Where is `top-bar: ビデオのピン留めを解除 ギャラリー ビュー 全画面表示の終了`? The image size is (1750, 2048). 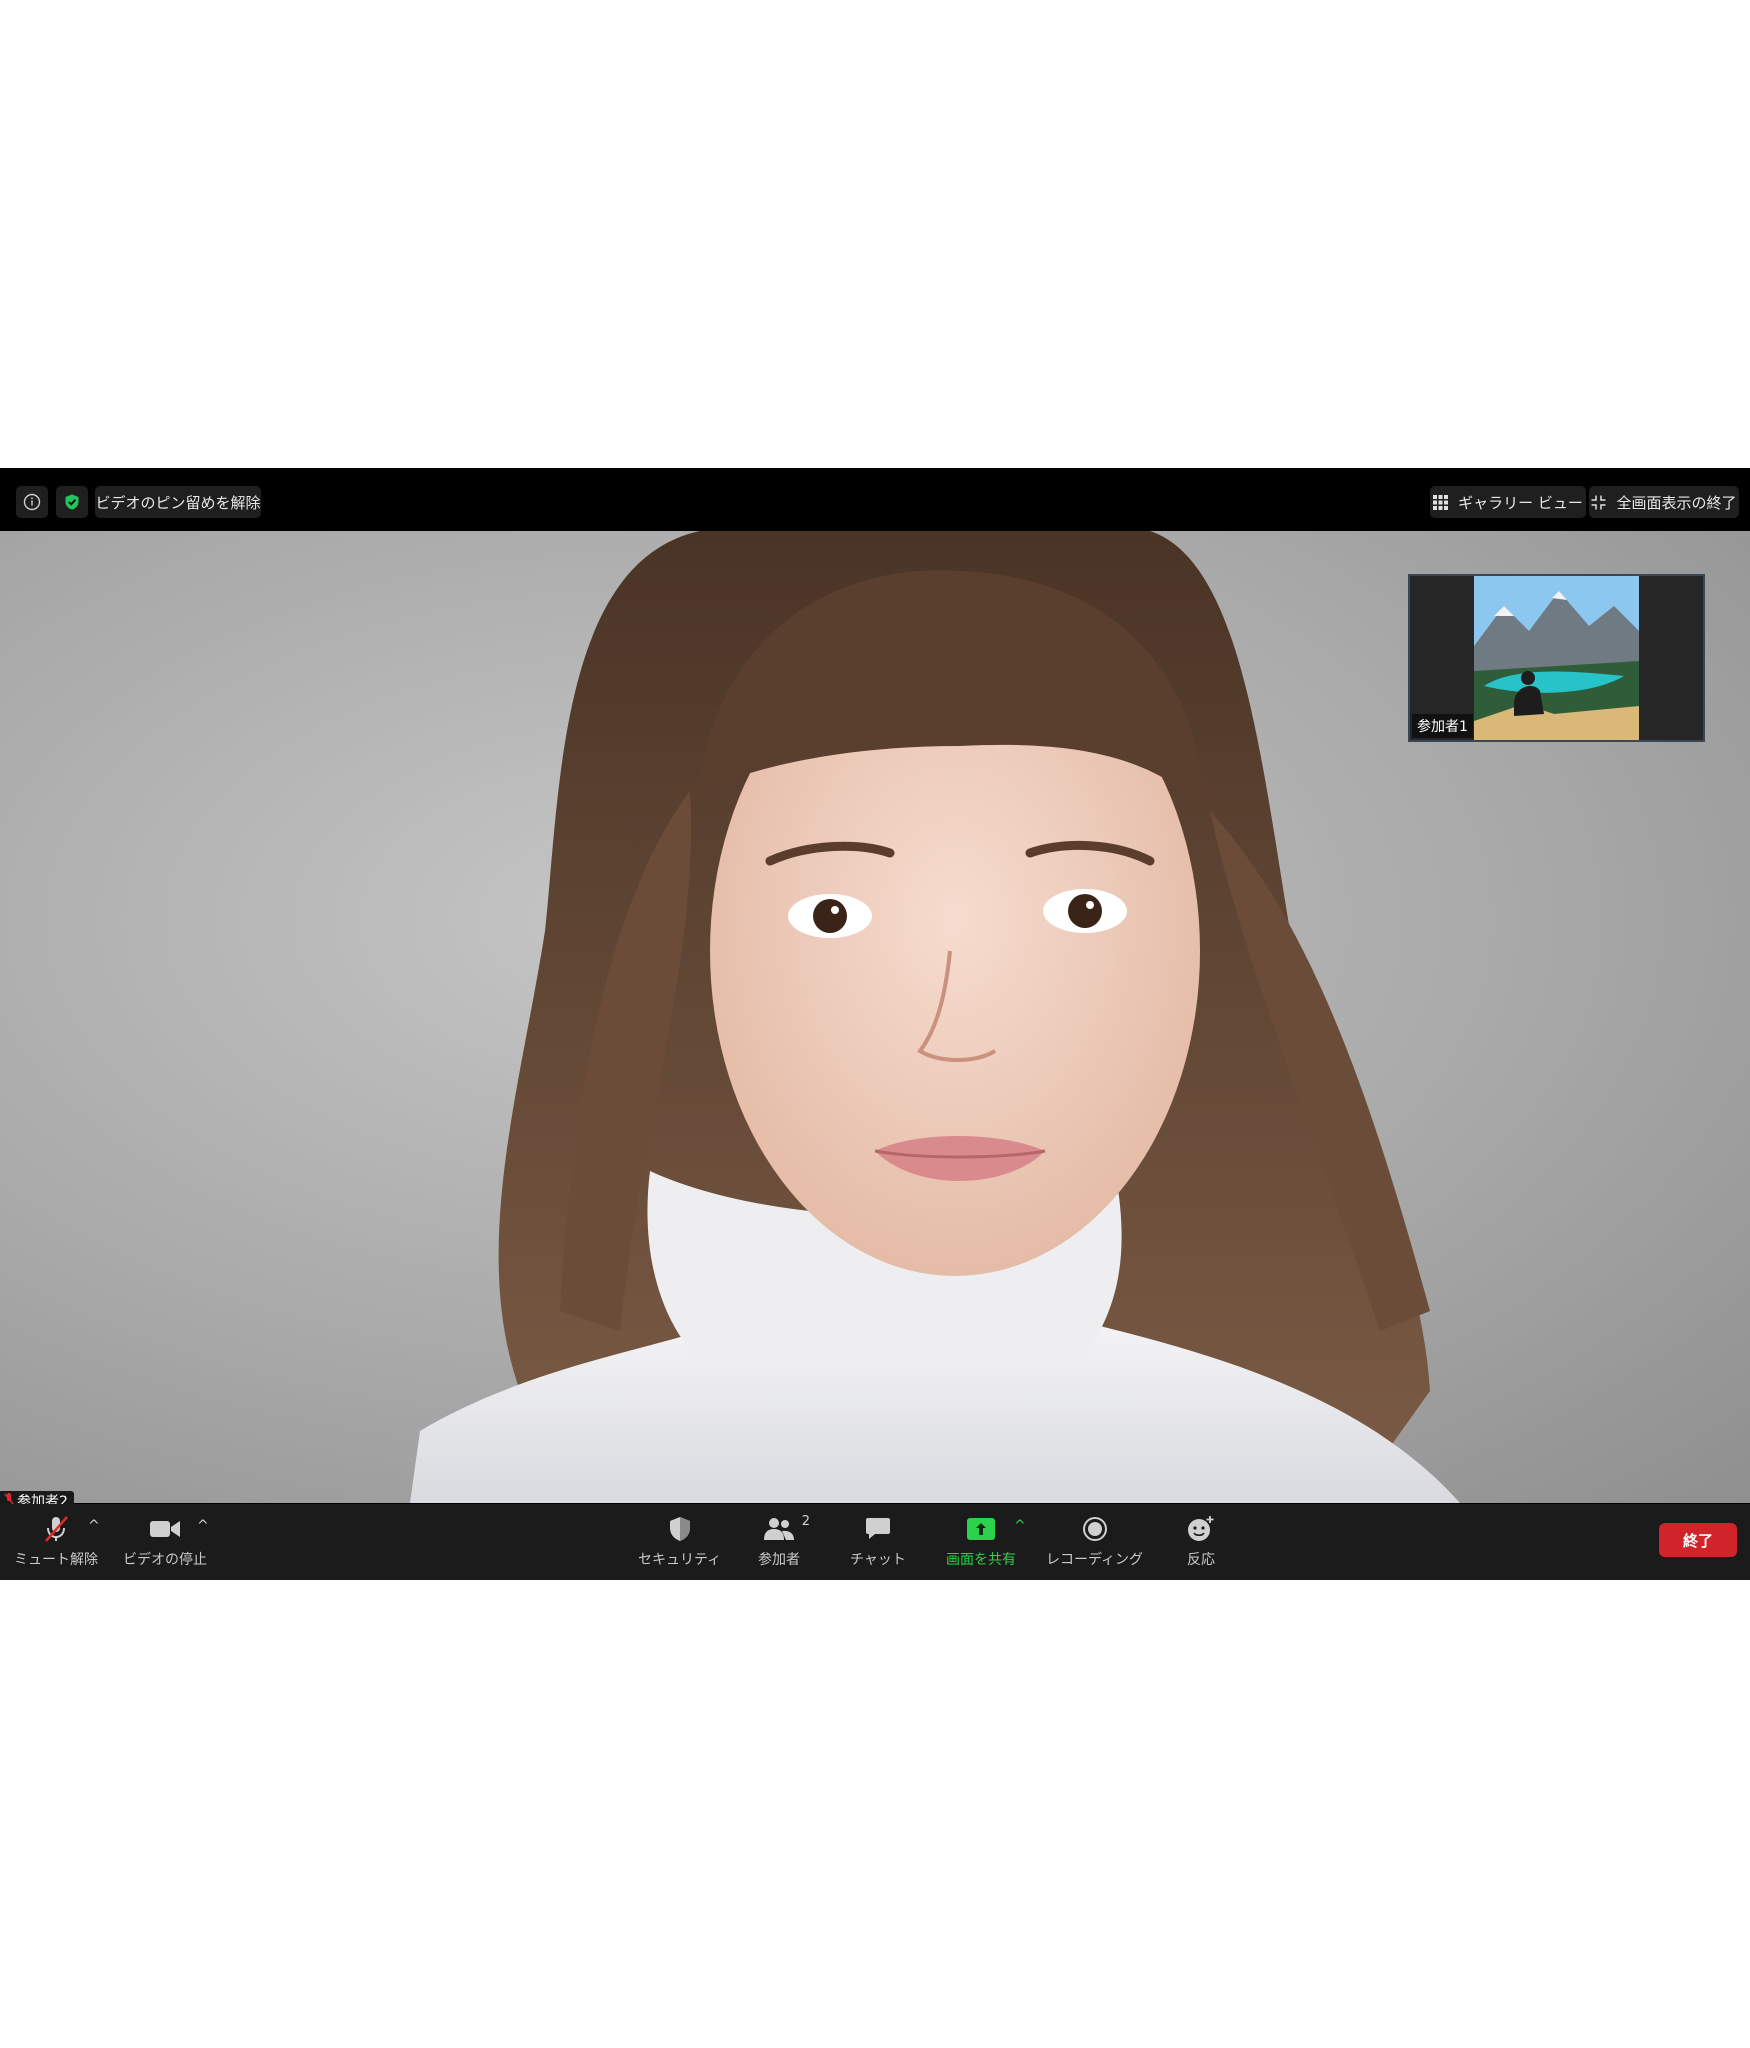
top-bar: ビデオのピン留めを解除 ギャラリー ビュー 全画面表示の終了 is located at coordinates (875, 499).